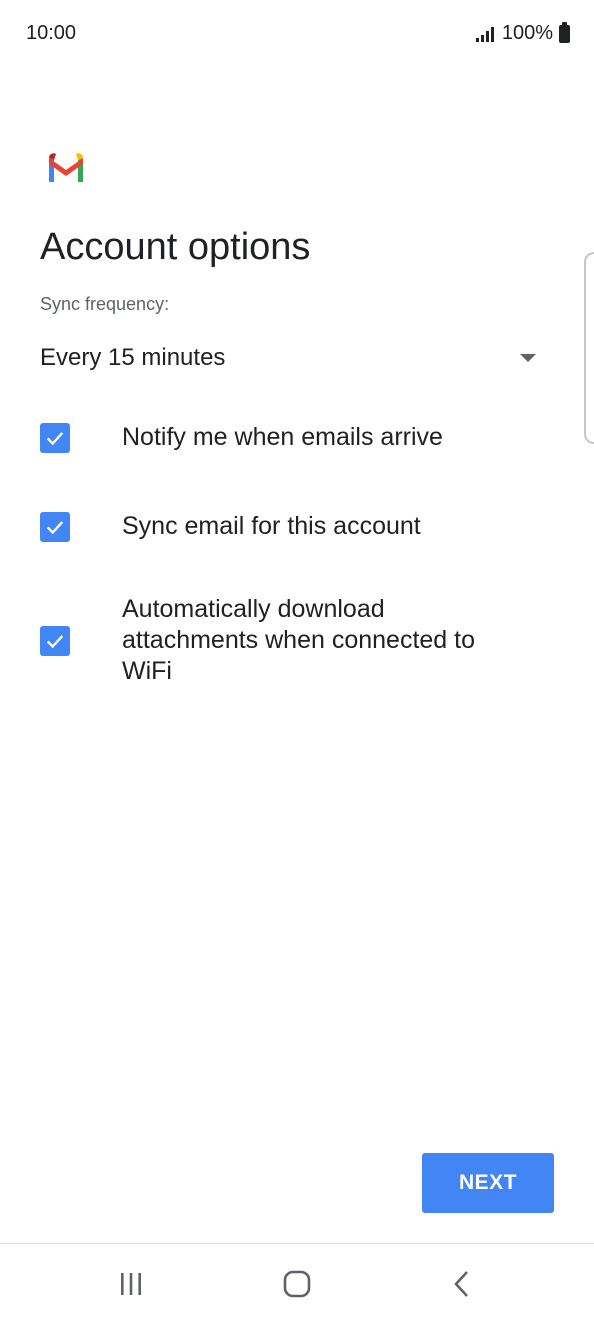 This screenshot has width=594, height=1322. Describe the element at coordinates (527, 33) in the screenshot. I see `battery-percent: 100%` at that location.